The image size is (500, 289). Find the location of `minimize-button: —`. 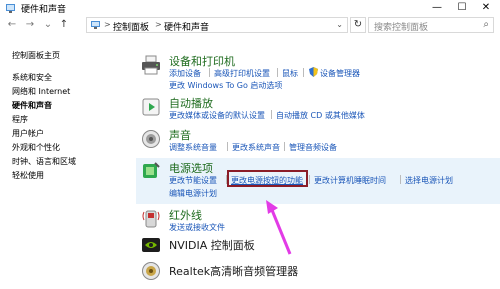

minimize-button: — is located at coordinates (437, 8).